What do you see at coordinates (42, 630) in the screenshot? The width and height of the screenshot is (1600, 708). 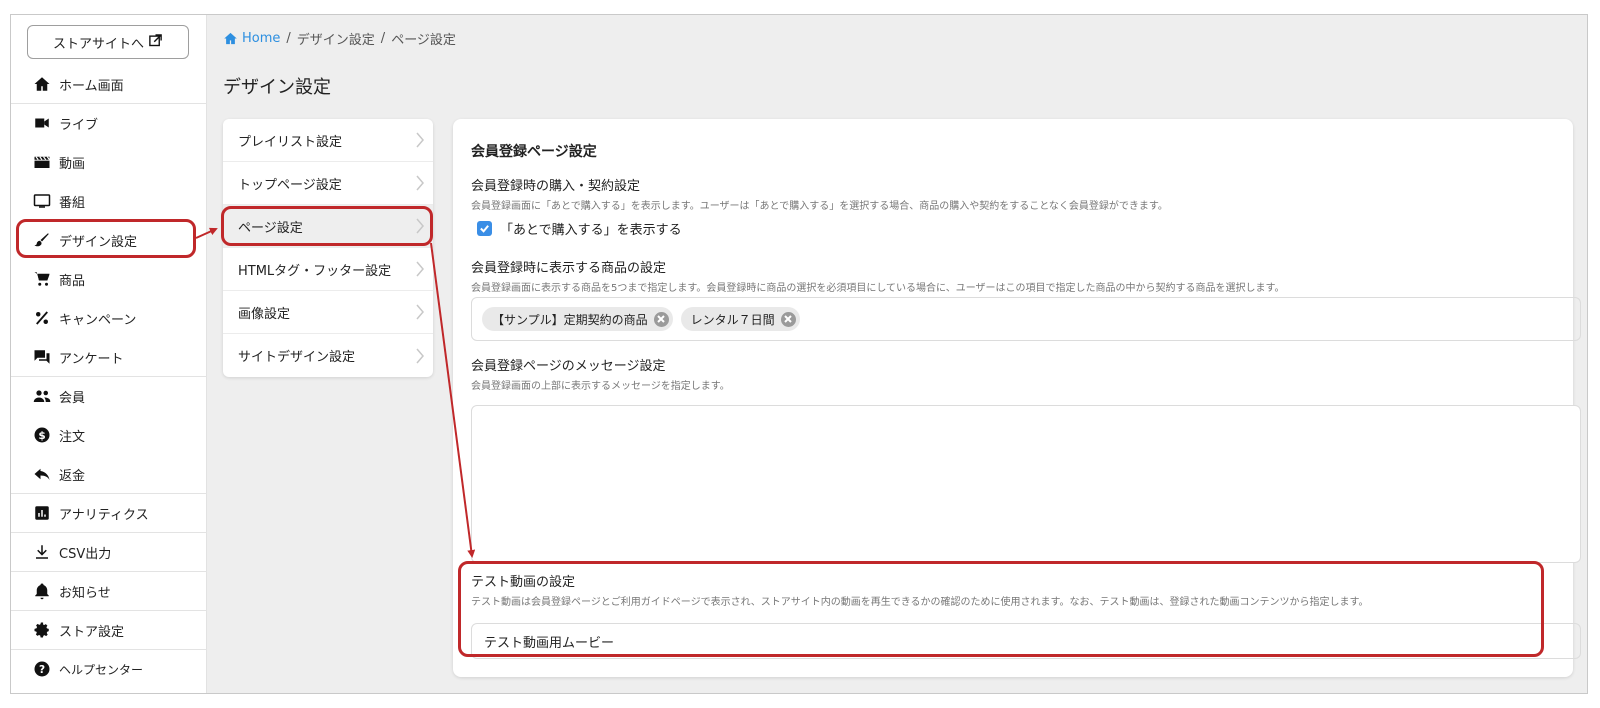 I see `gear-icon` at bounding box center [42, 630].